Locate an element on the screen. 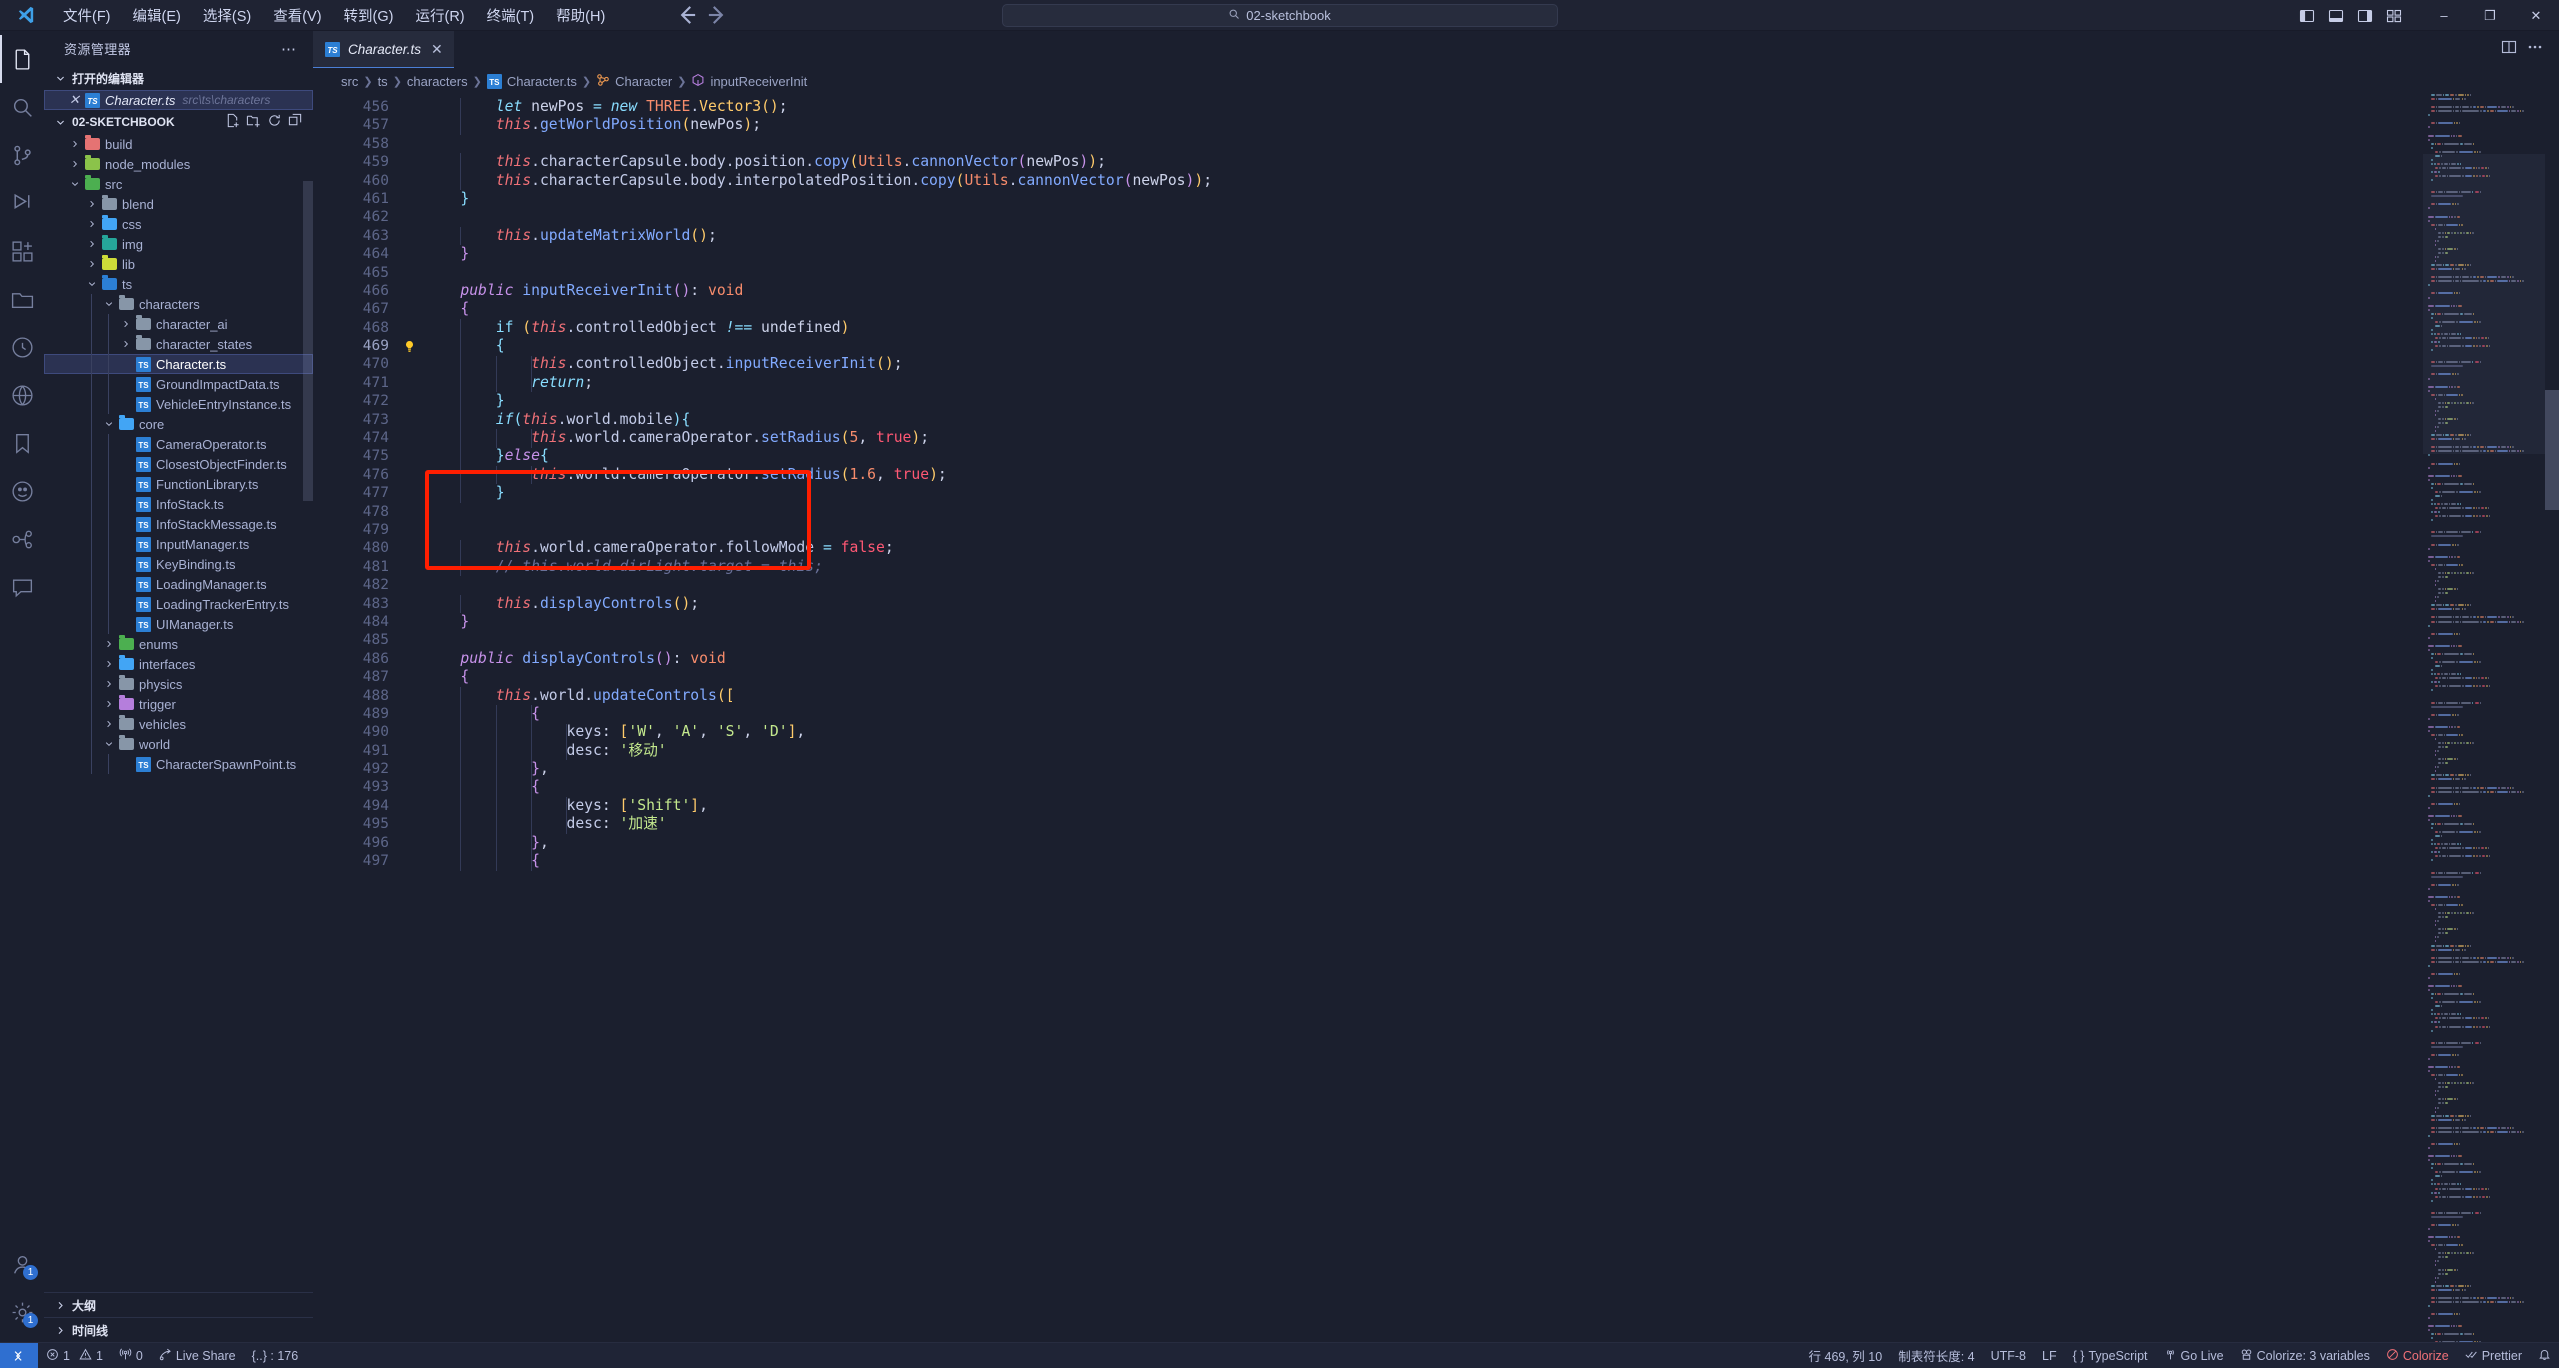  tab-character-ts: TS Character.ts ✕ is located at coordinates (384, 49).